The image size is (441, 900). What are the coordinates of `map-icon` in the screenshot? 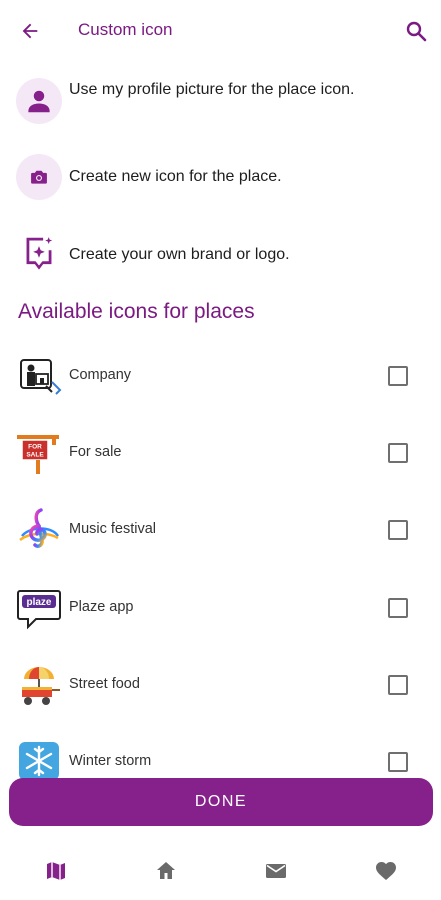 It's located at (56, 871).